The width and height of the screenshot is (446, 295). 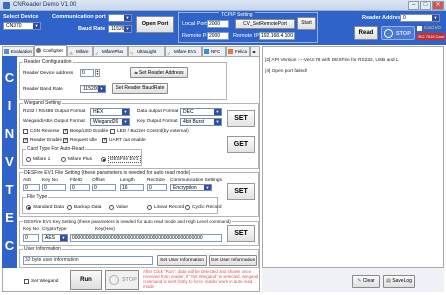 What do you see at coordinates (25, 131) in the screenshot?
I see `csn-reverse-checkbox` at bounding box center [25, 131].